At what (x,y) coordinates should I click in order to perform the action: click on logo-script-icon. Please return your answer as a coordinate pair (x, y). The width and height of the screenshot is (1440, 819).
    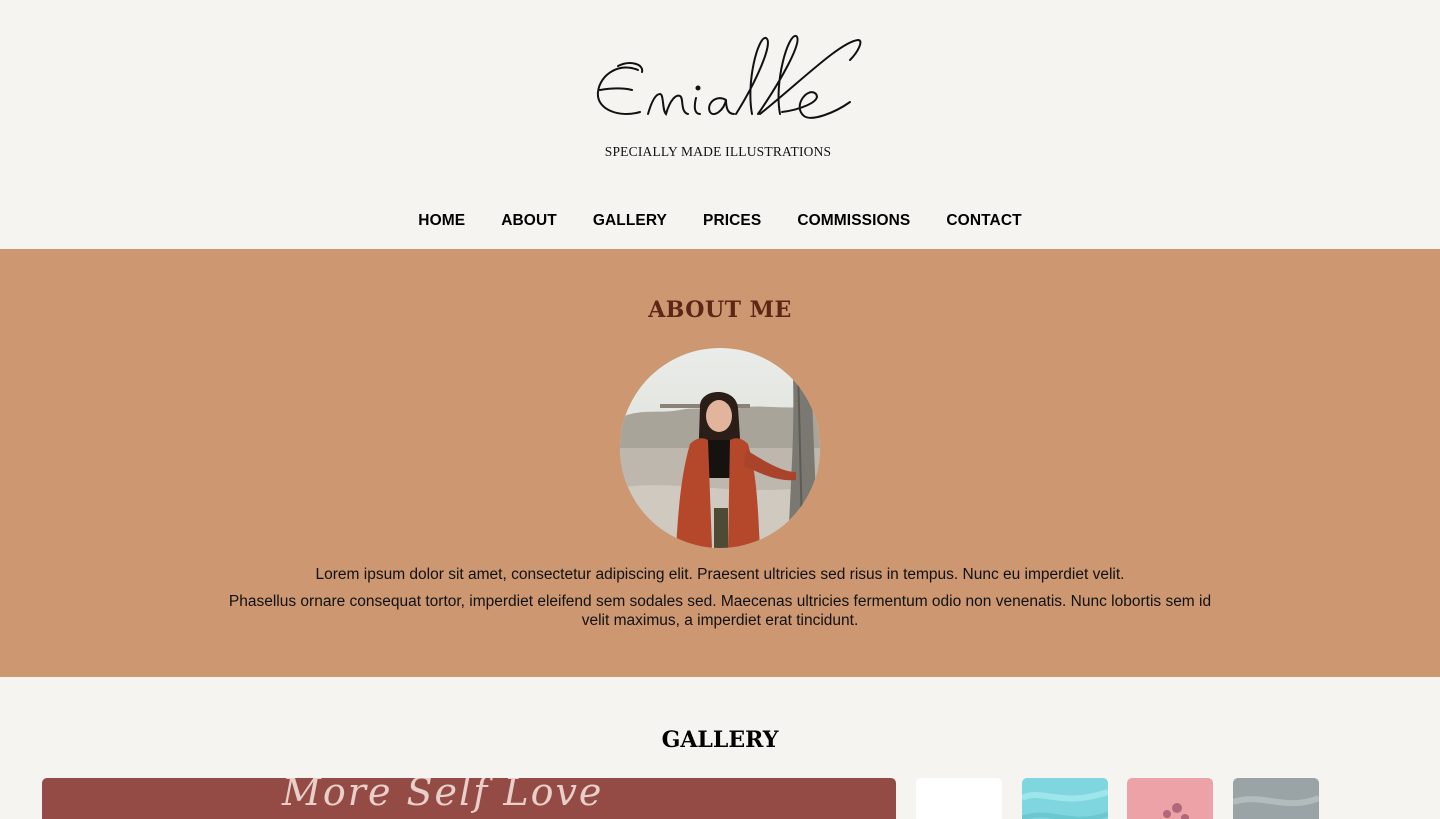
    Looking at the image, I should click on (729, 77).